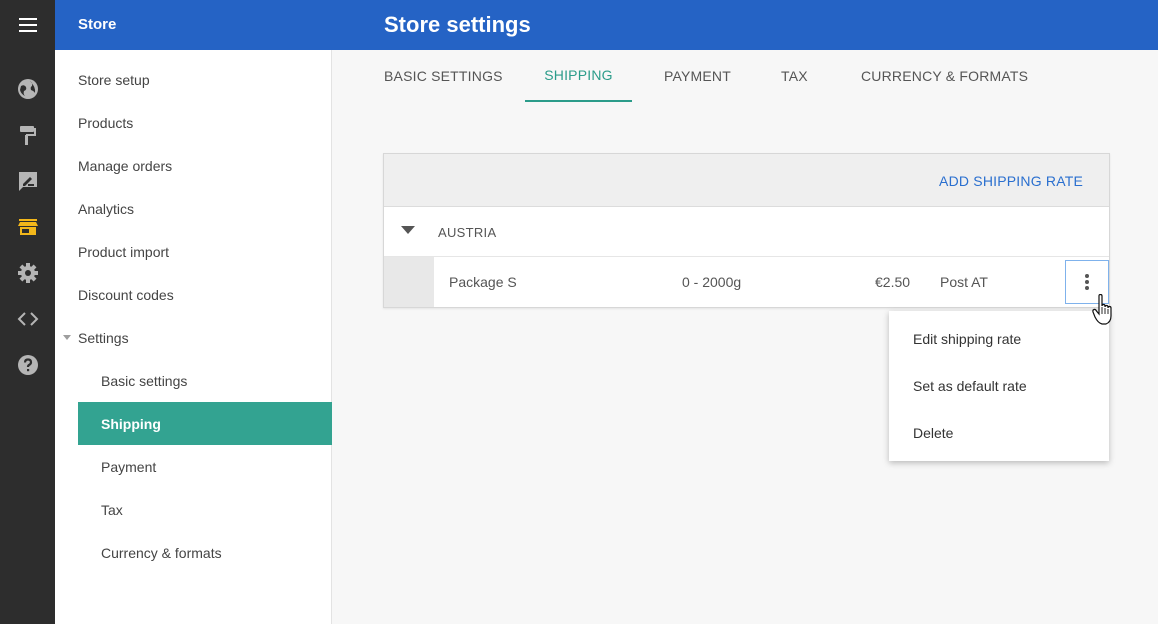 This screenshot has height=624, width=1158. I want to click on more-options-button, so click(1087, 282).